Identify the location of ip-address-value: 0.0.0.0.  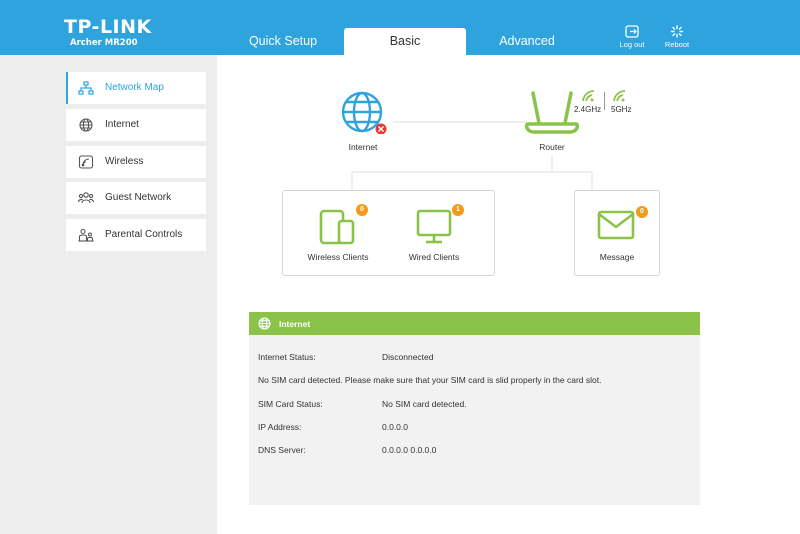
(395, 427).